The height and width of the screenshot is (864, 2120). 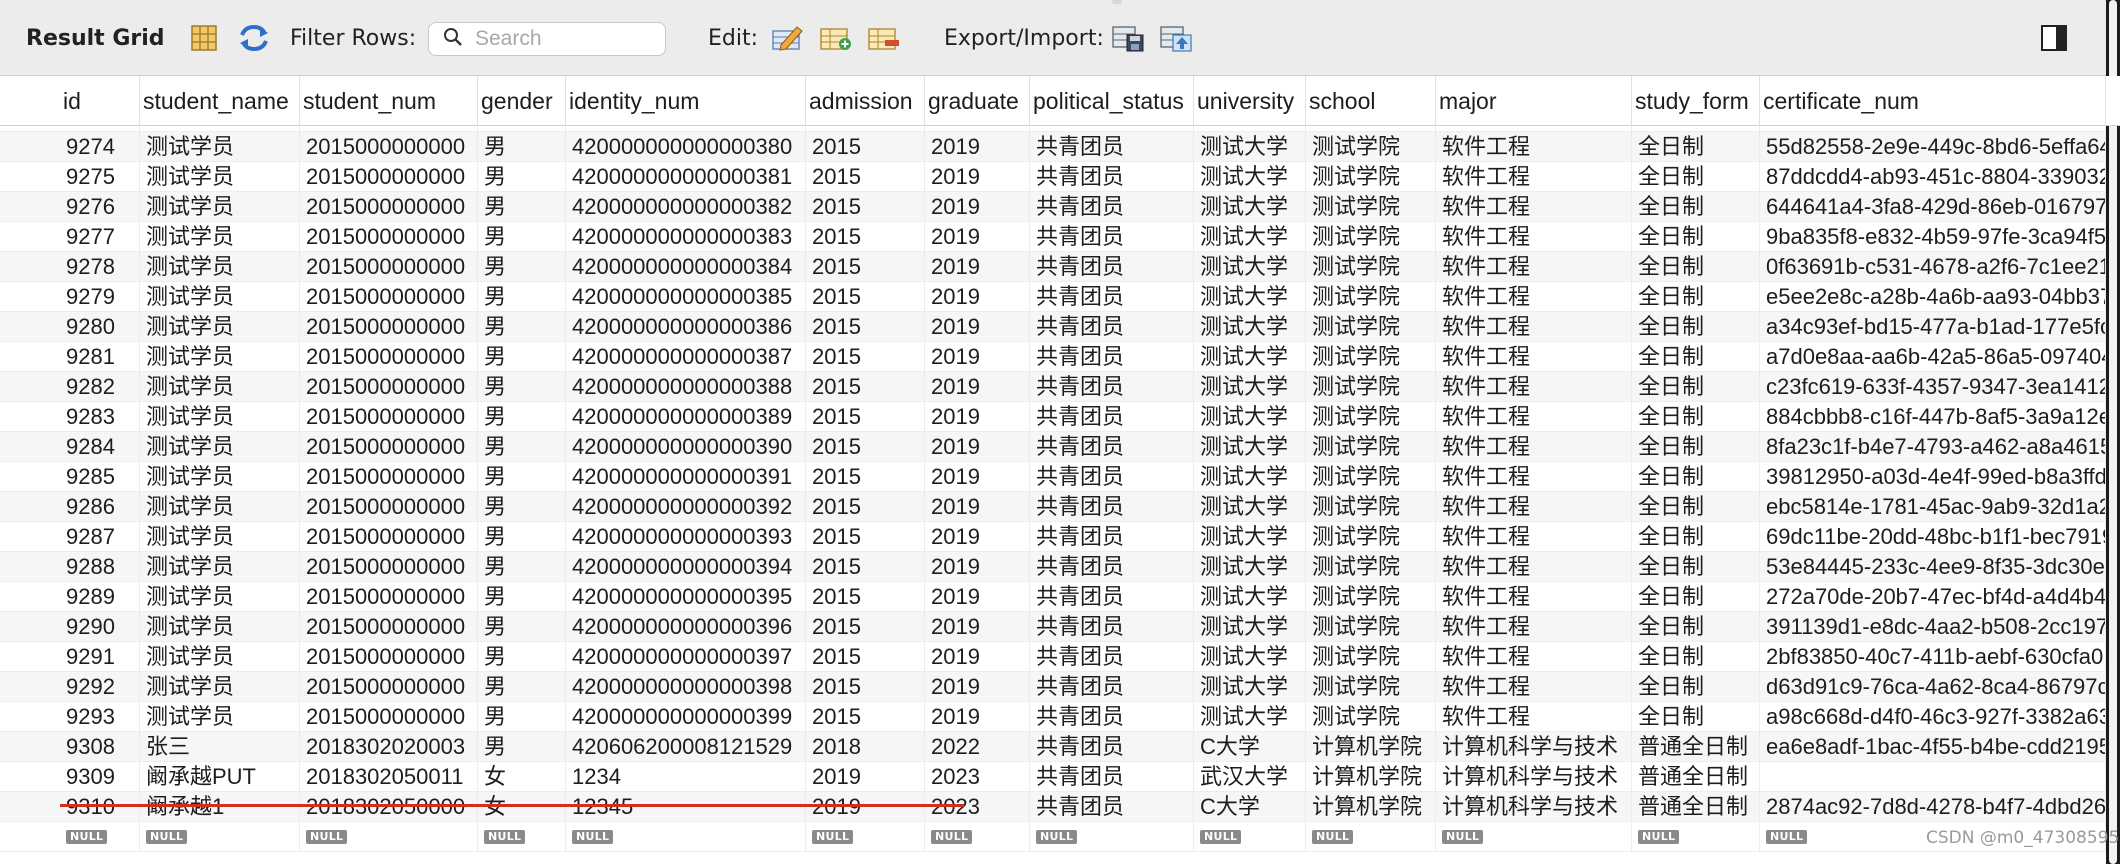 What do you see at coordinates (1250, 777) in the screenshot?
I see `cell-university: 武汉大学` at bounding box center [1250, 777].